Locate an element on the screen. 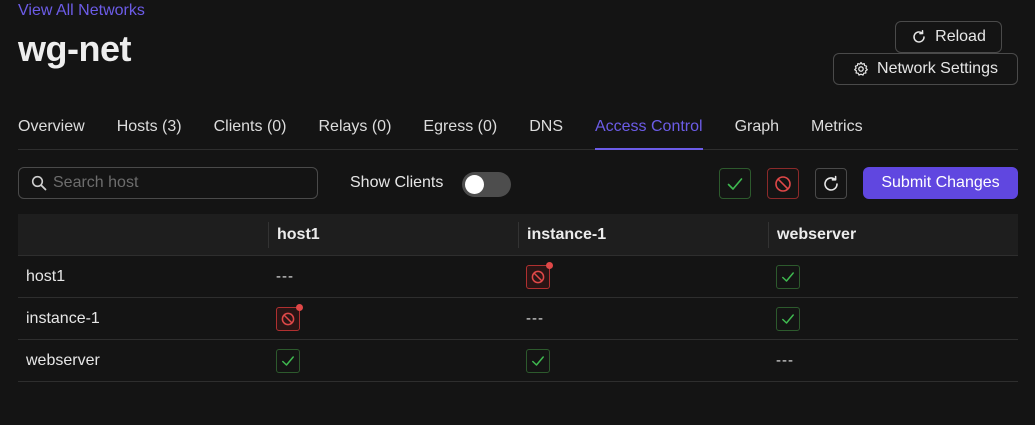 This screenshot has width=1035, height=425. row-label: webserver is located at coordinates (63, 360).